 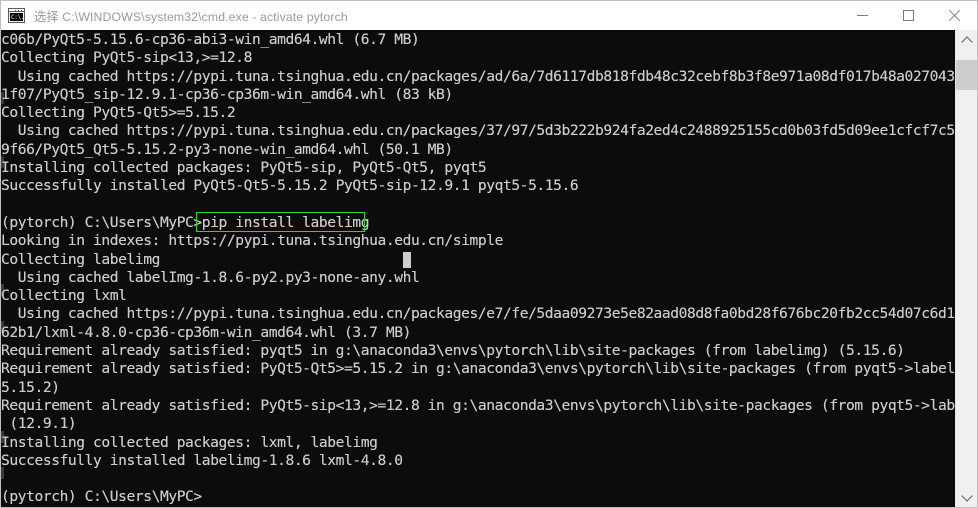 I want to click on scrollbar-track, so click(x=966, y=268).